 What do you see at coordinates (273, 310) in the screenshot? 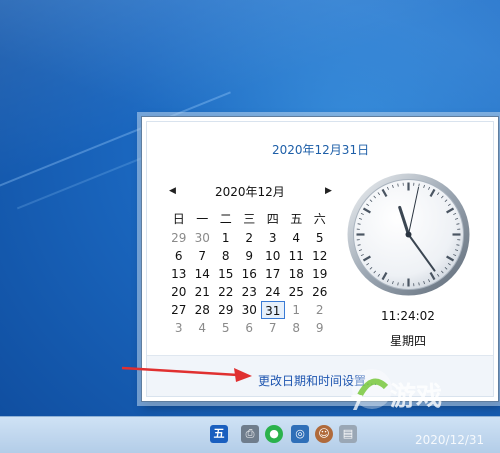
I see `calendar-day-today: 31` at bounding box center [273, 310].